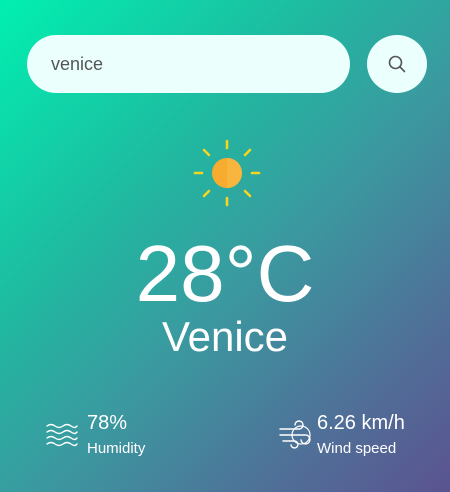 This screenshot has width=450, height=492. I want to click on weather-details: 78% Humidity 6.26 km/h Wind speed, so click(226, 436).